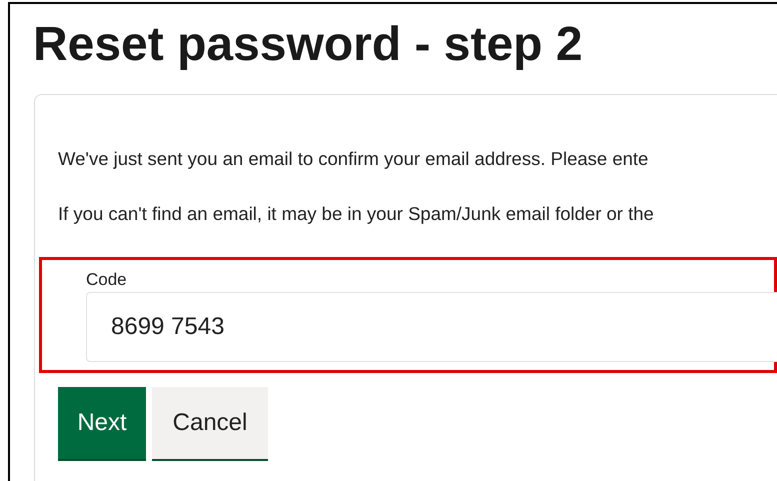 The width and height of the screenshot is (777, 481). What do you see at coordinates (210, 424) in the screenshot?
I see `cancel-button: Cancel` at bounding box center [210, 424].